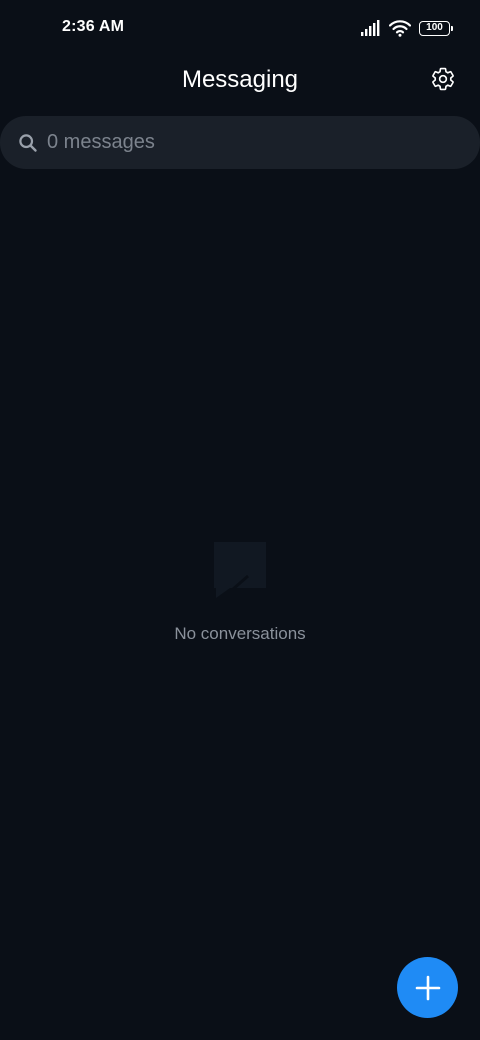  I want to click on empty-state: No conversations, so click(240, 592).